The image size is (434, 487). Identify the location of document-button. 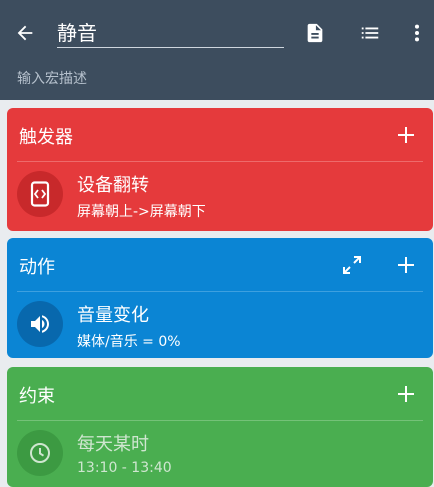
(315, 33).